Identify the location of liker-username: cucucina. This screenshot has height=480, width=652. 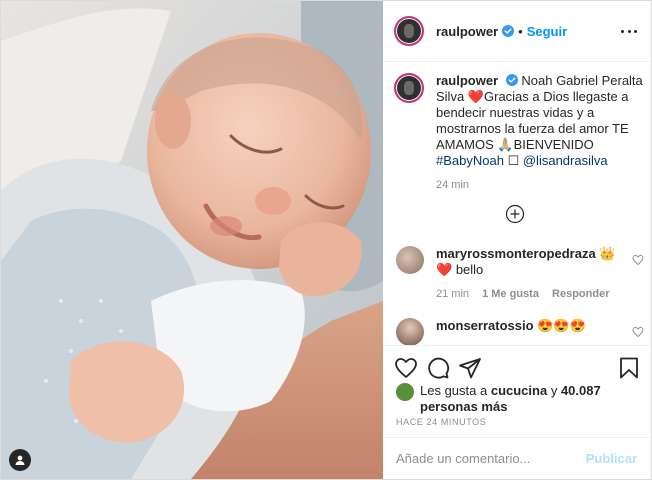
(519, 390).